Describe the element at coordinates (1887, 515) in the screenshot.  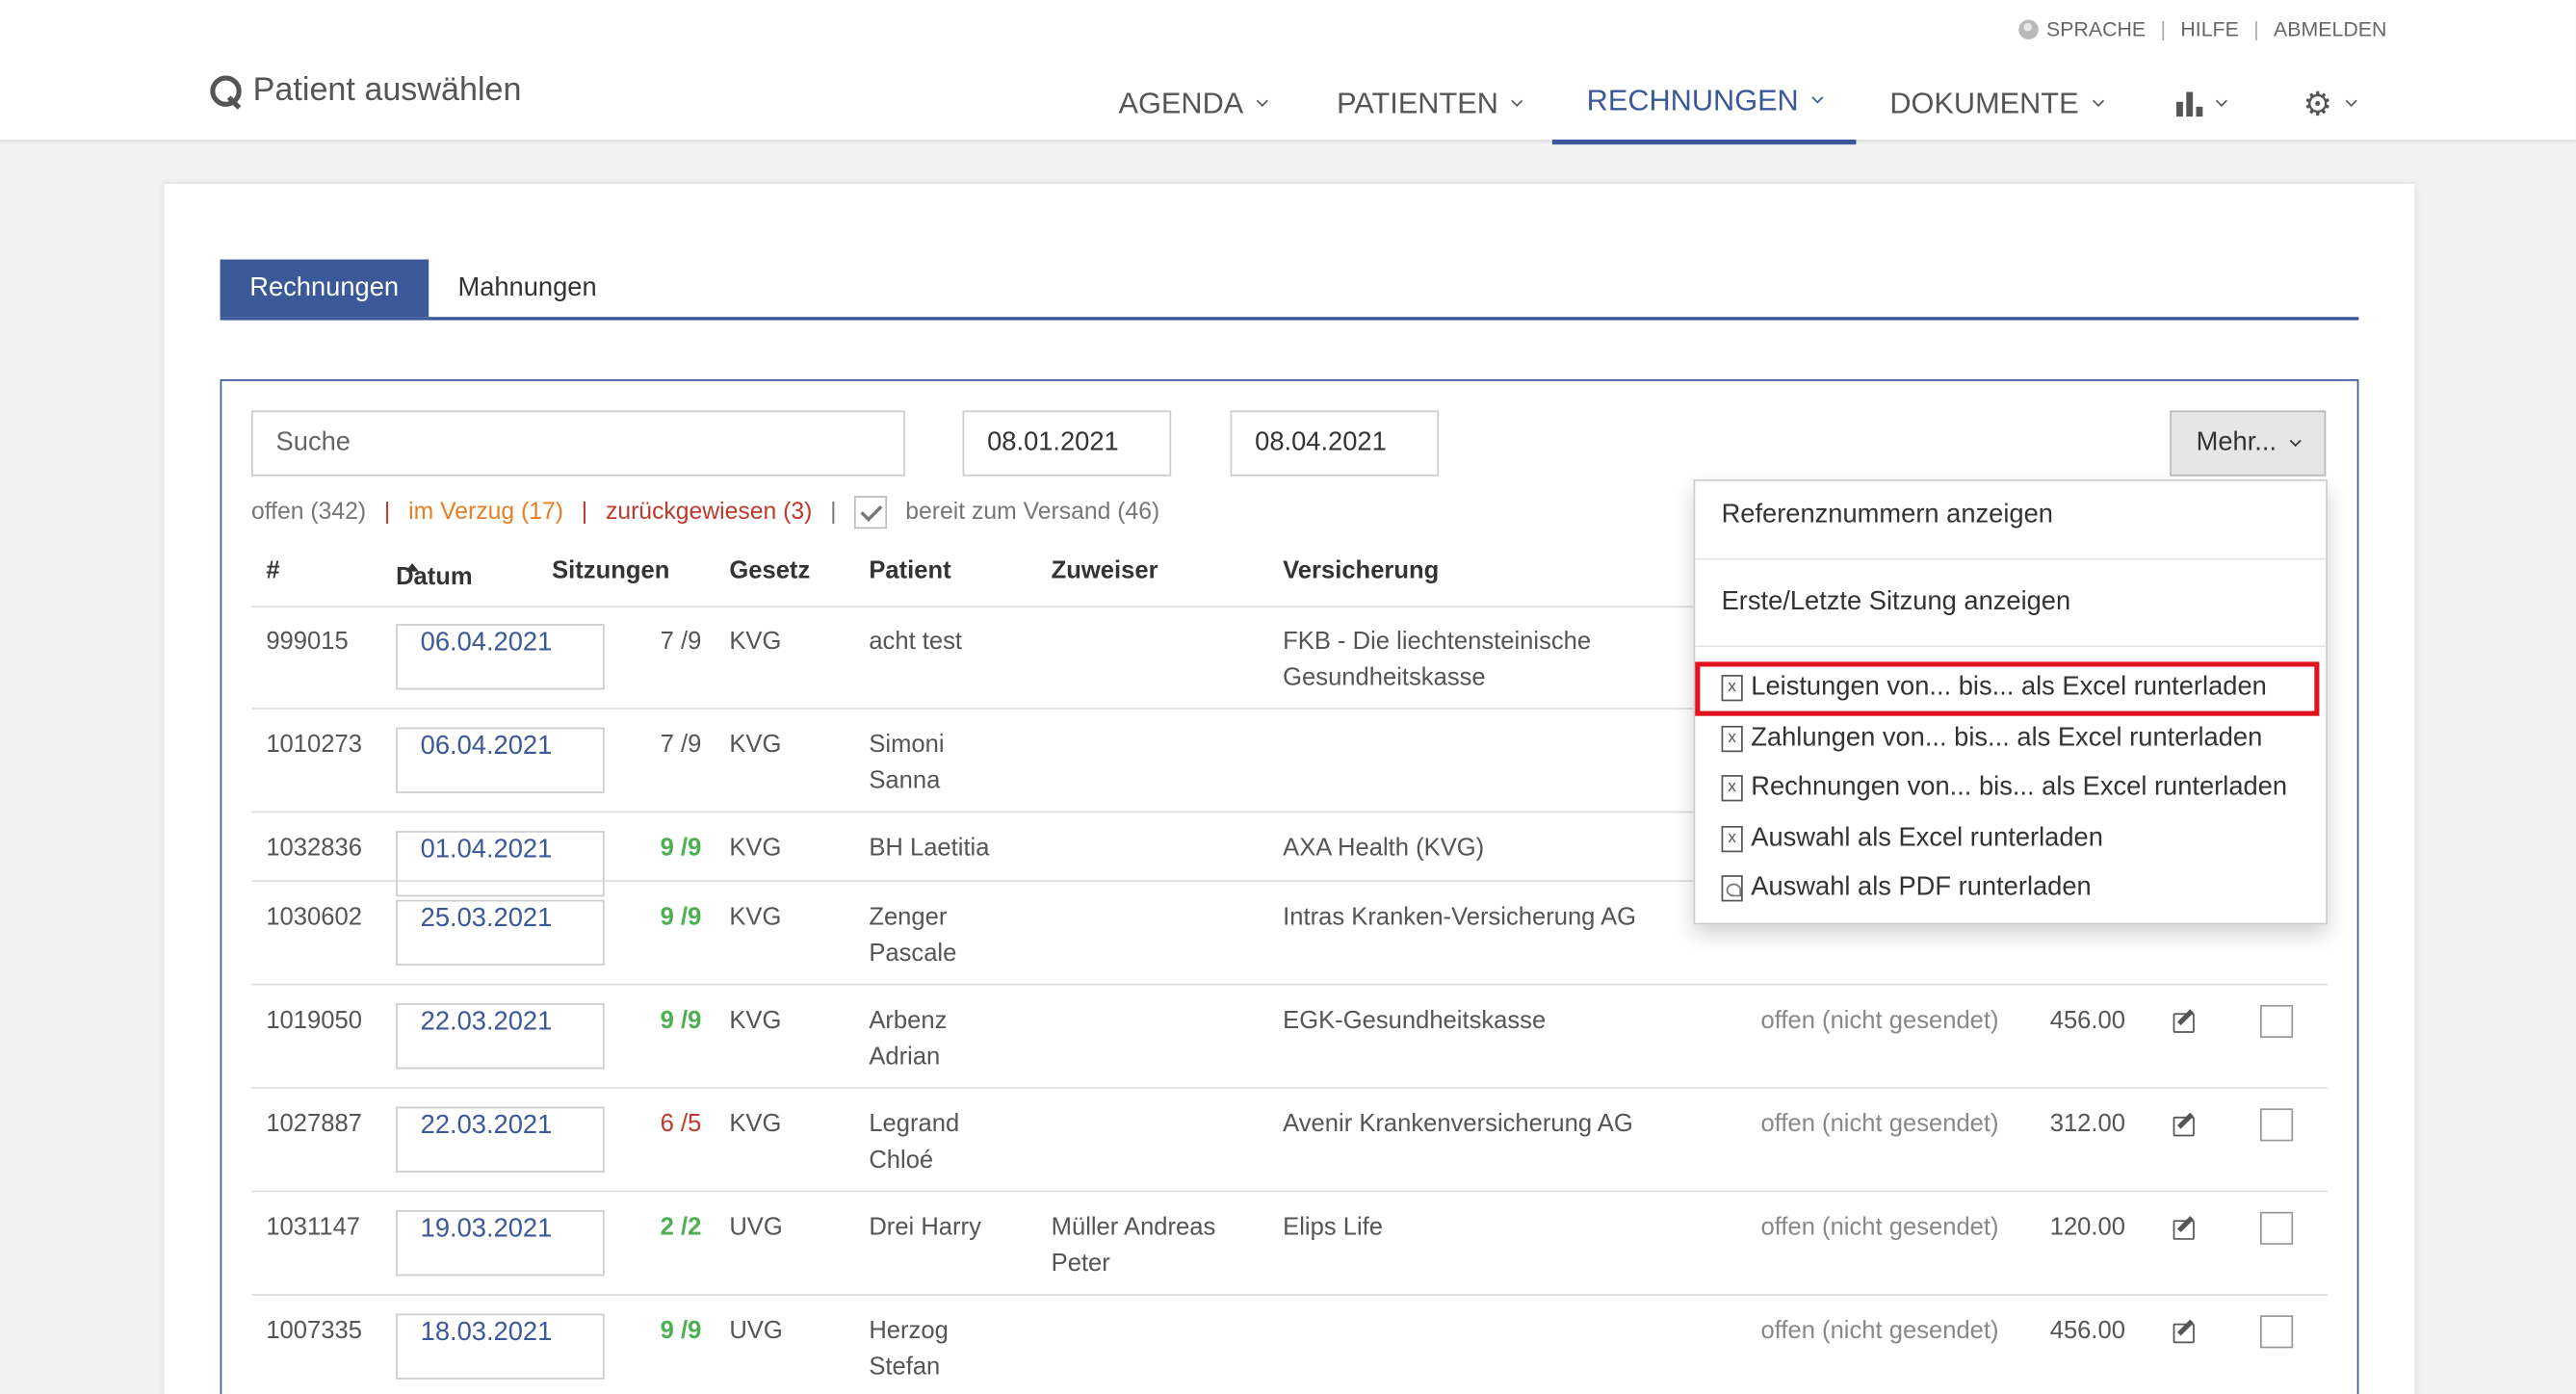
I see `menu-show-references: Referenznummern anzeigen` at that location.